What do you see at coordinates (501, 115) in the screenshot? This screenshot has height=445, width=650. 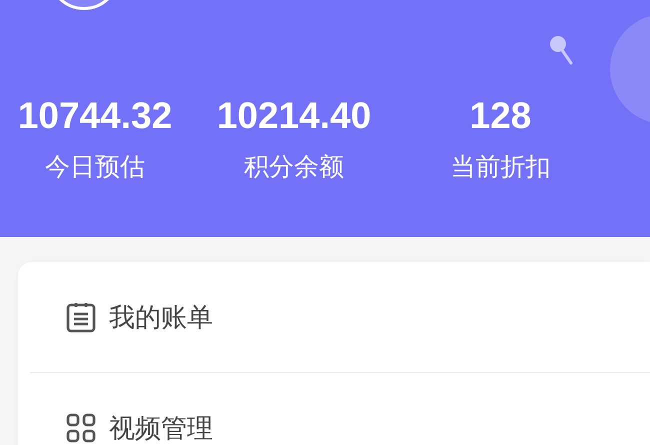 I see `stat-value: 128` at bounding box center [501, 115].